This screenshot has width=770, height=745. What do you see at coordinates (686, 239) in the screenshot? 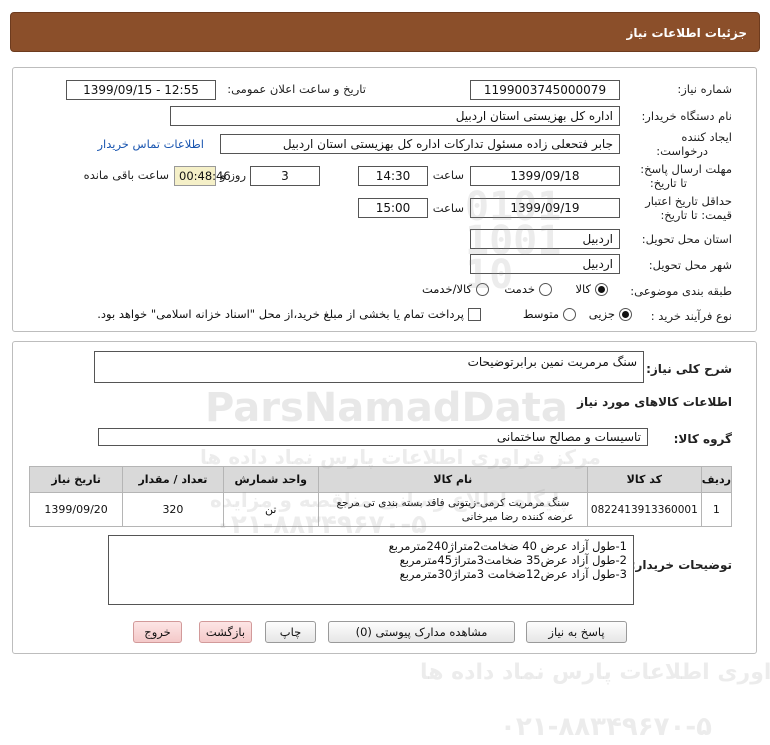
I see `province-label: استان محل تحویل:` at bounding box center [686, 239].